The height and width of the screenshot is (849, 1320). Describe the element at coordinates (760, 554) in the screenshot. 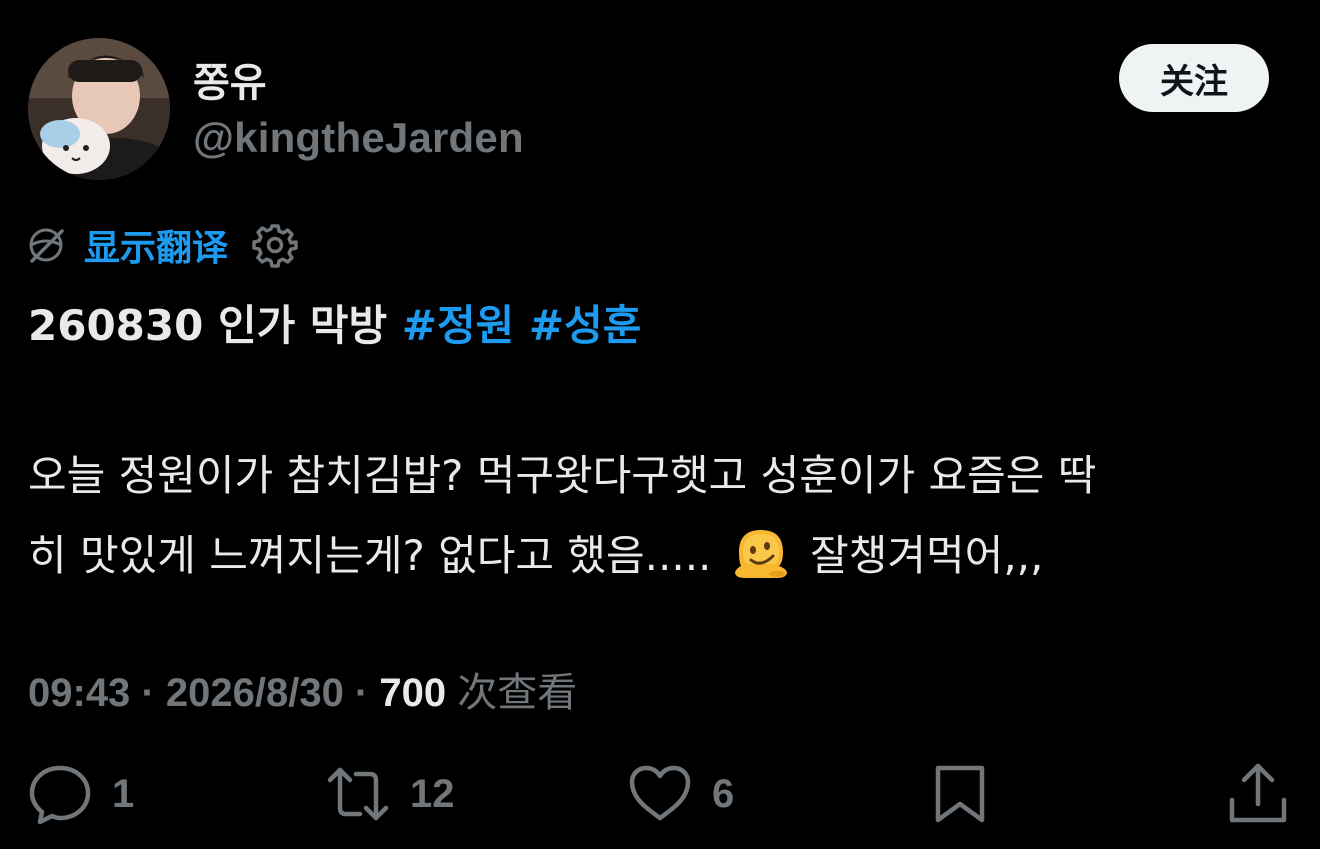

I see `melting-face-emoji` at that location.